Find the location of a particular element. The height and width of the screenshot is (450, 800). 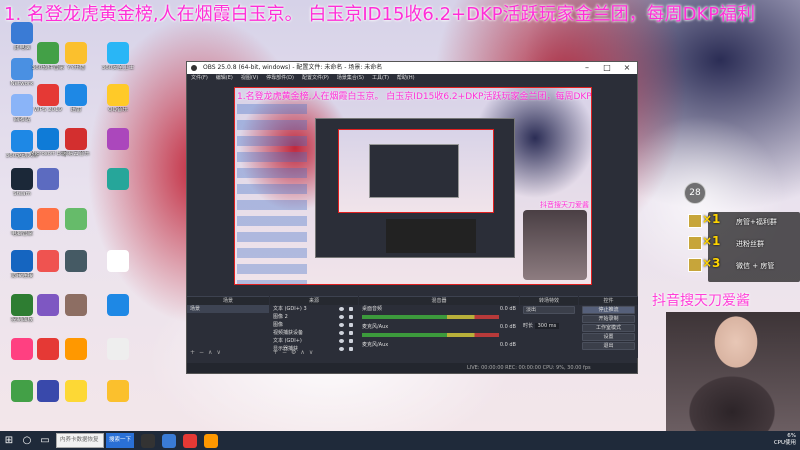

controls-dock: 控件 停止推流 开始录制 工作室模式 设置 退出 is located at coordinates (608, 327).